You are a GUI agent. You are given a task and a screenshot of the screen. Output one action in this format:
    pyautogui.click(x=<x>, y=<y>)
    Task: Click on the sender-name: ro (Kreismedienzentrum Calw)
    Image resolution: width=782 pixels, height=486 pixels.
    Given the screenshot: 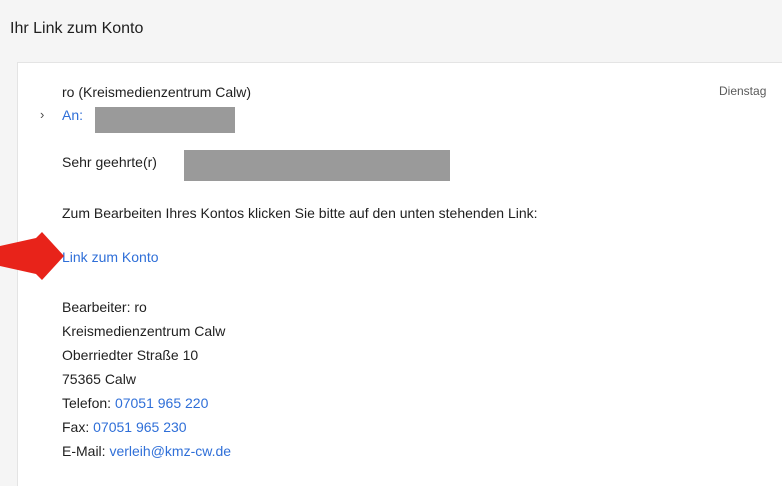 What is the action you would take?
    pyautogui.click(x=156, y=92)
    